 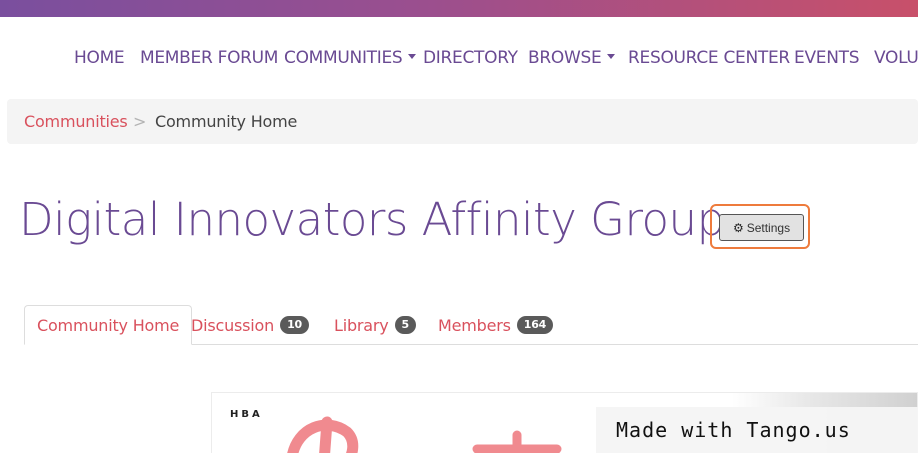 I want to click on tab-label: Community Home, so click(x=108, y=325).